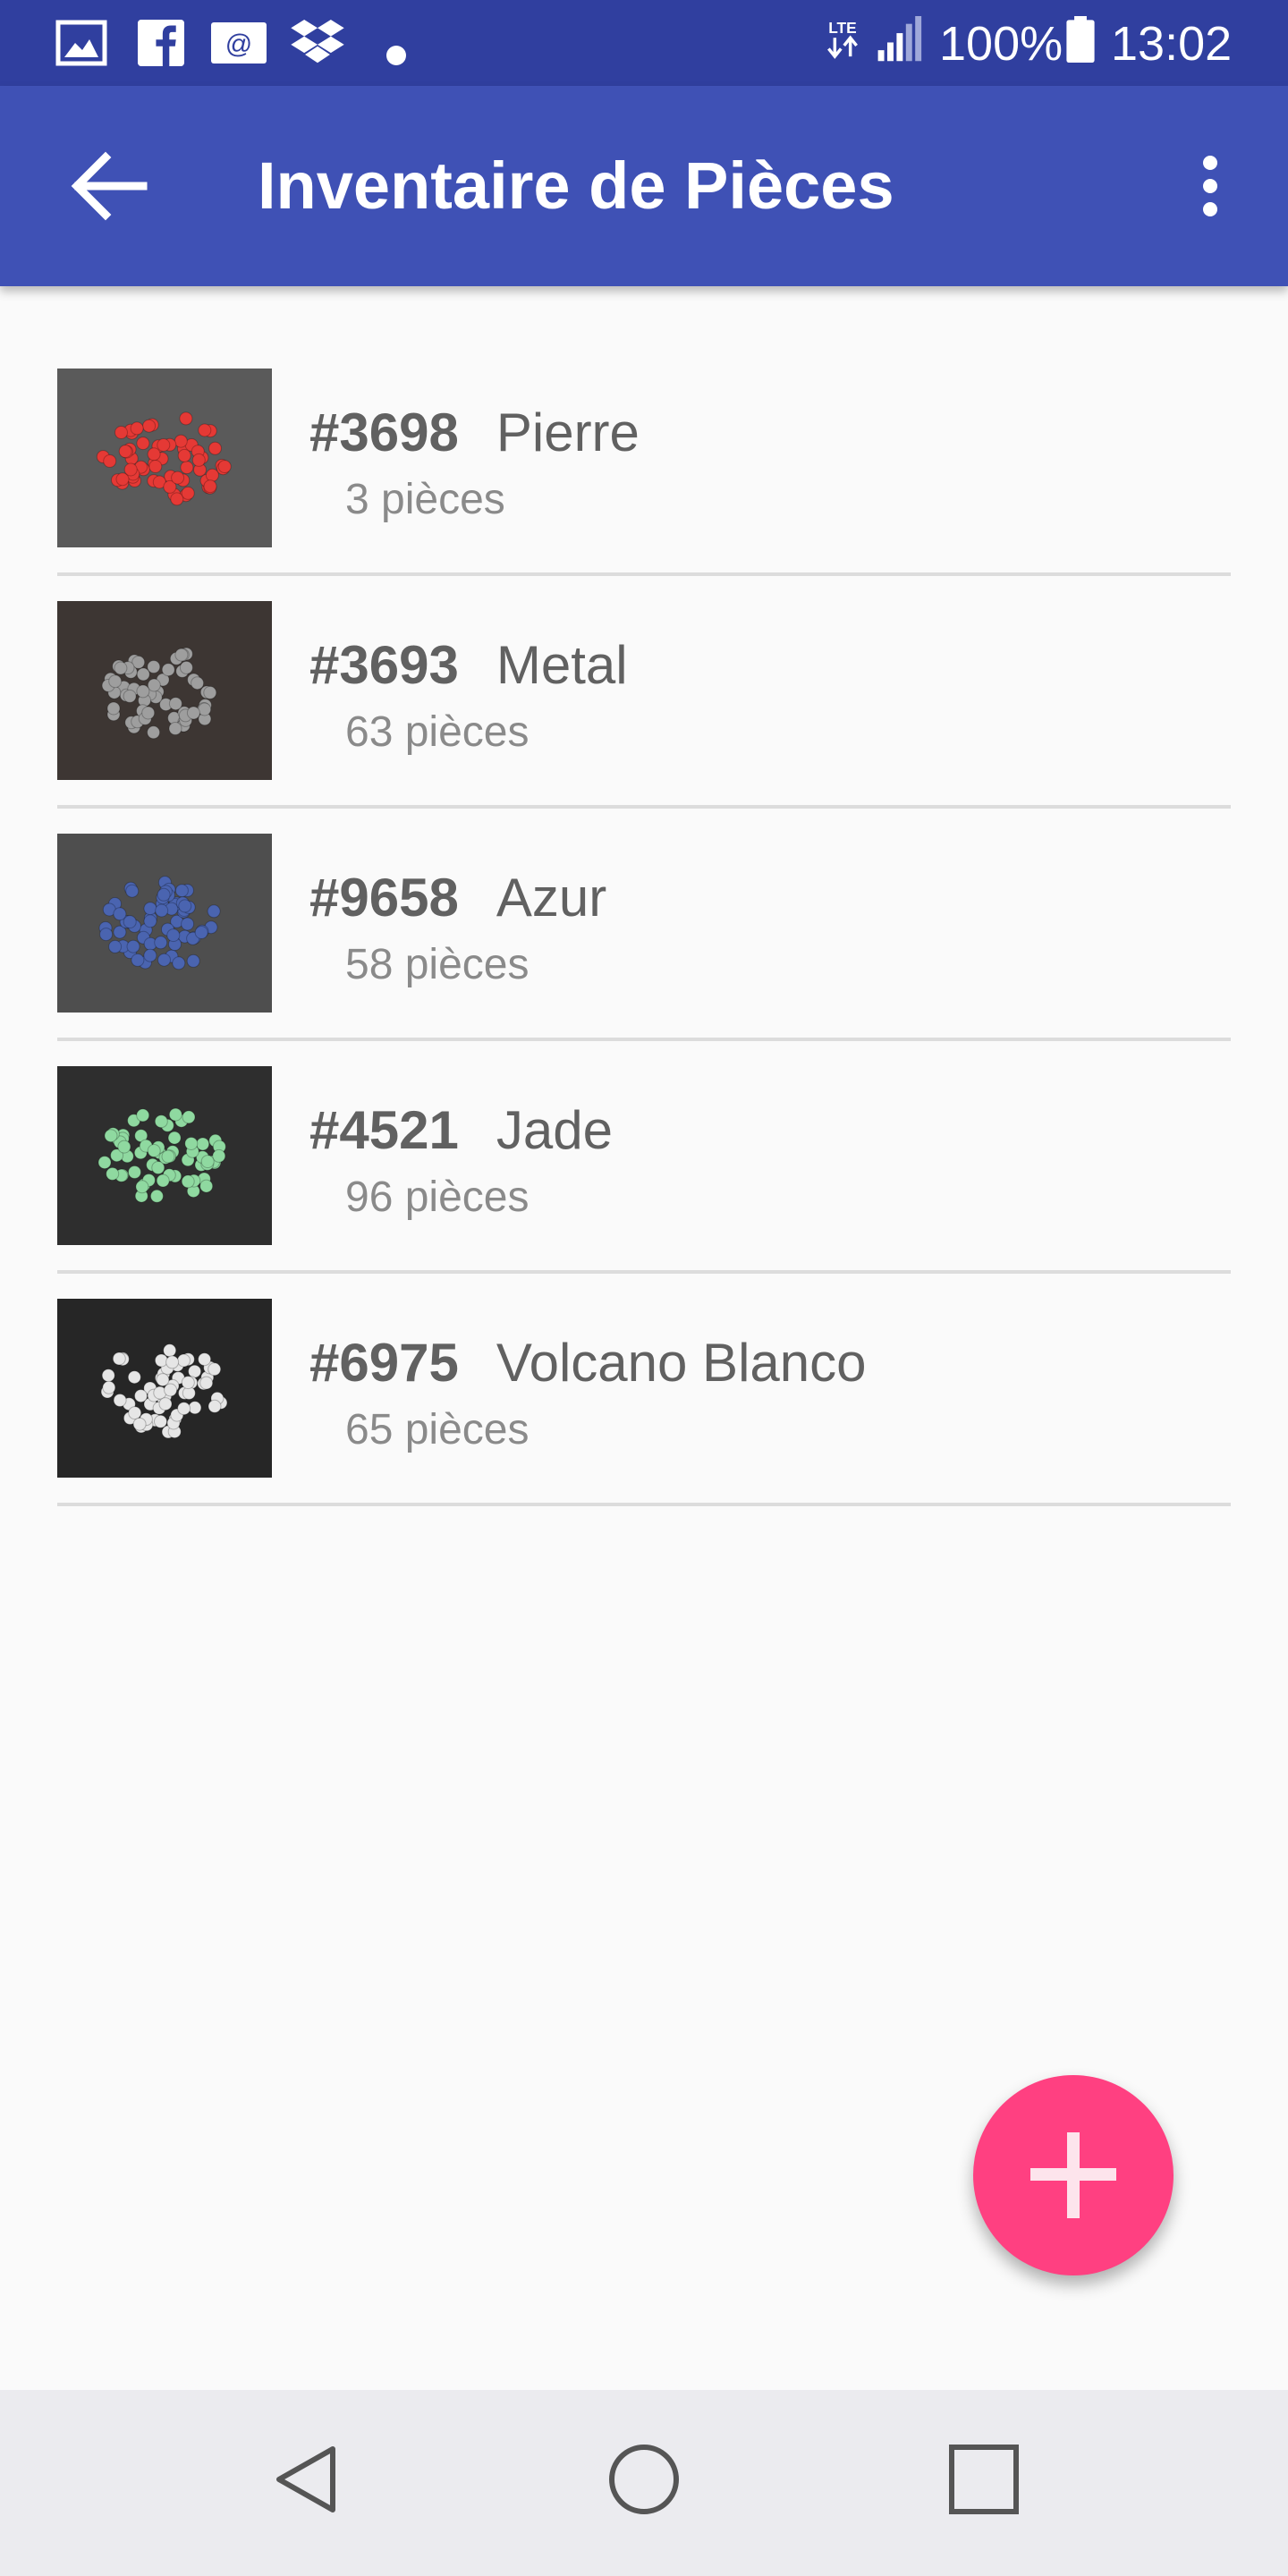 The image size is (1288, 2576). Describe the element at coordinates (317, 42) in the screenshot. I see `dropbox-icon` at that location.